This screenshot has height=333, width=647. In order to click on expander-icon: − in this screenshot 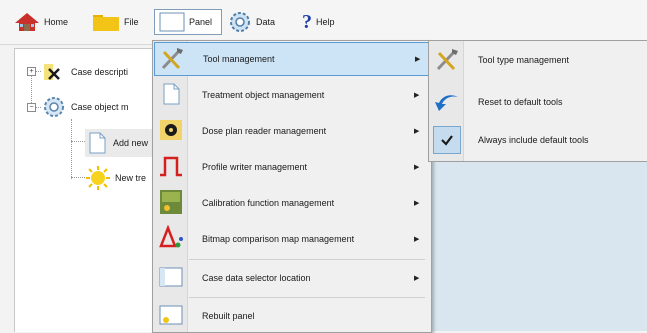, I will do `click(31, 107)`.